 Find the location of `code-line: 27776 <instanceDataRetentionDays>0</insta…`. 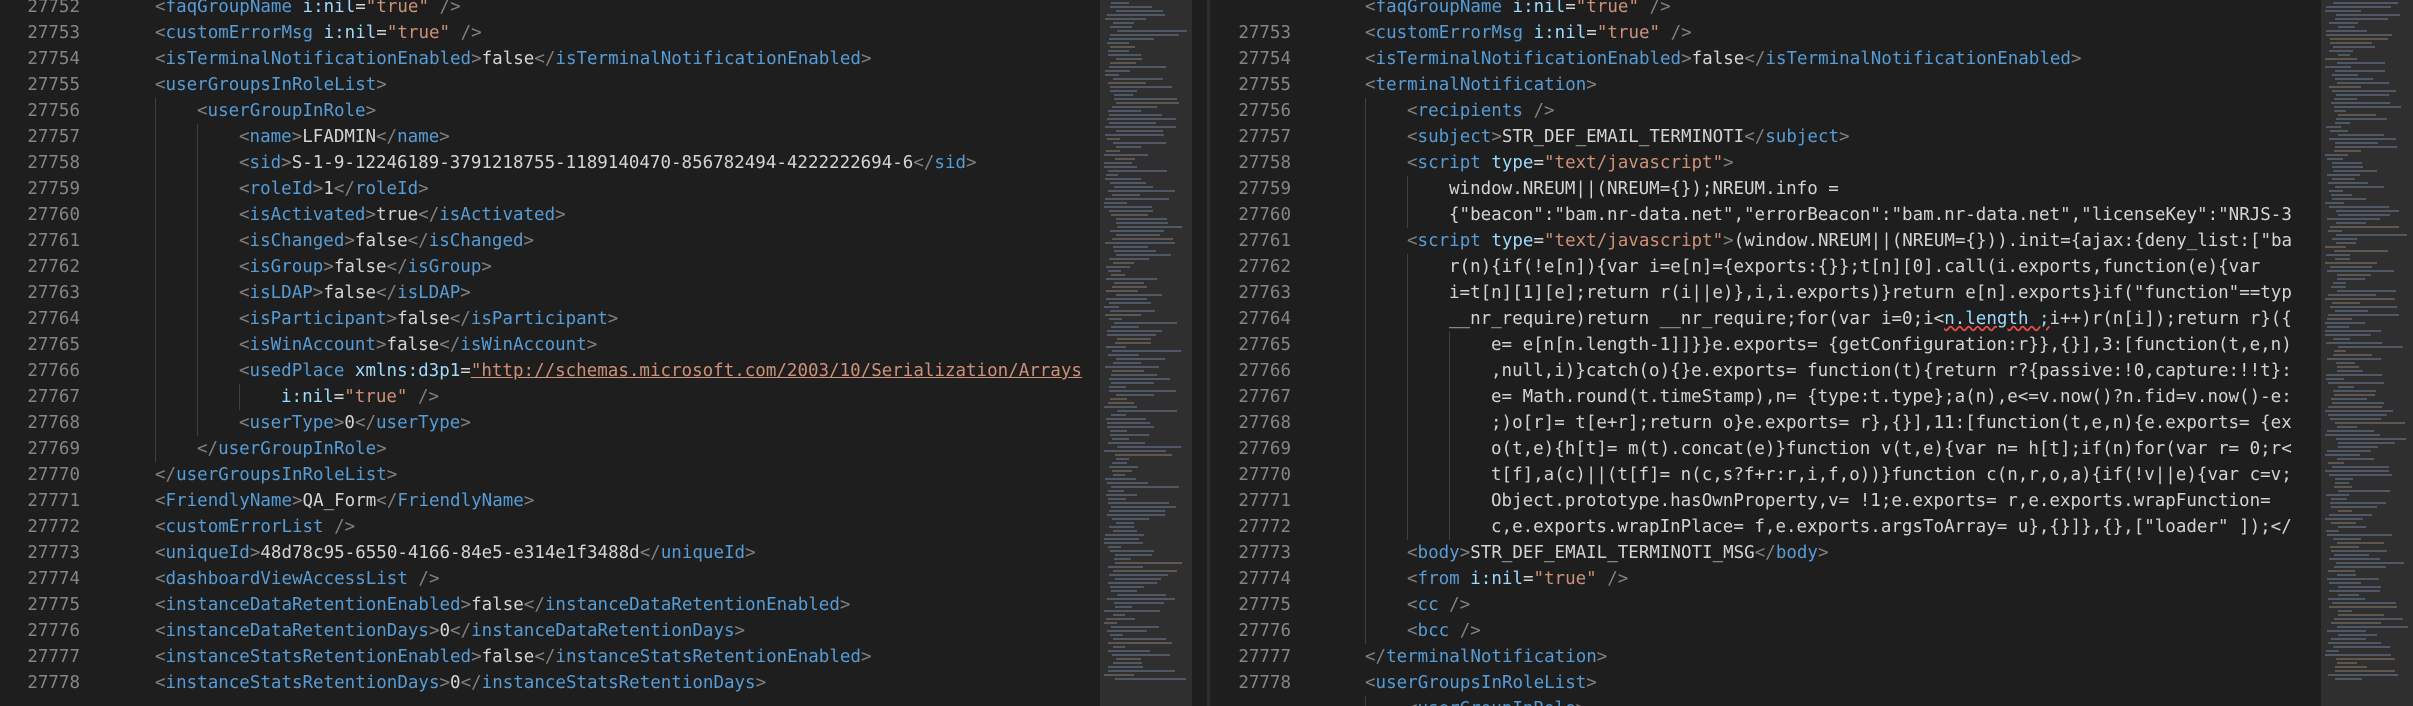

code-line: 27776 <instanceDataRetentionDays>0</insta… is located at coordinates (605, 631).